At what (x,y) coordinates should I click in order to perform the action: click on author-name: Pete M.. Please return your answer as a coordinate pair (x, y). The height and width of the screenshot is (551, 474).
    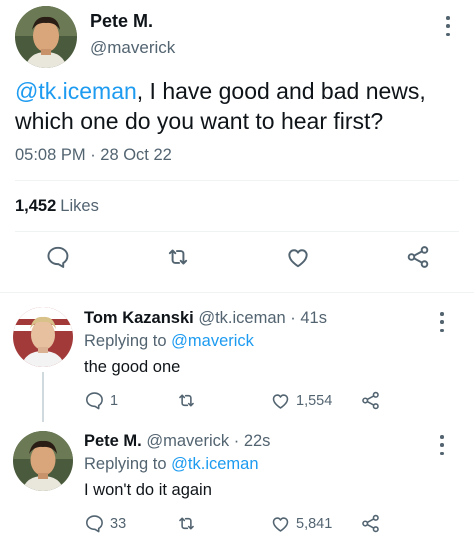
    Looking at the image, I should click on (121, 21).